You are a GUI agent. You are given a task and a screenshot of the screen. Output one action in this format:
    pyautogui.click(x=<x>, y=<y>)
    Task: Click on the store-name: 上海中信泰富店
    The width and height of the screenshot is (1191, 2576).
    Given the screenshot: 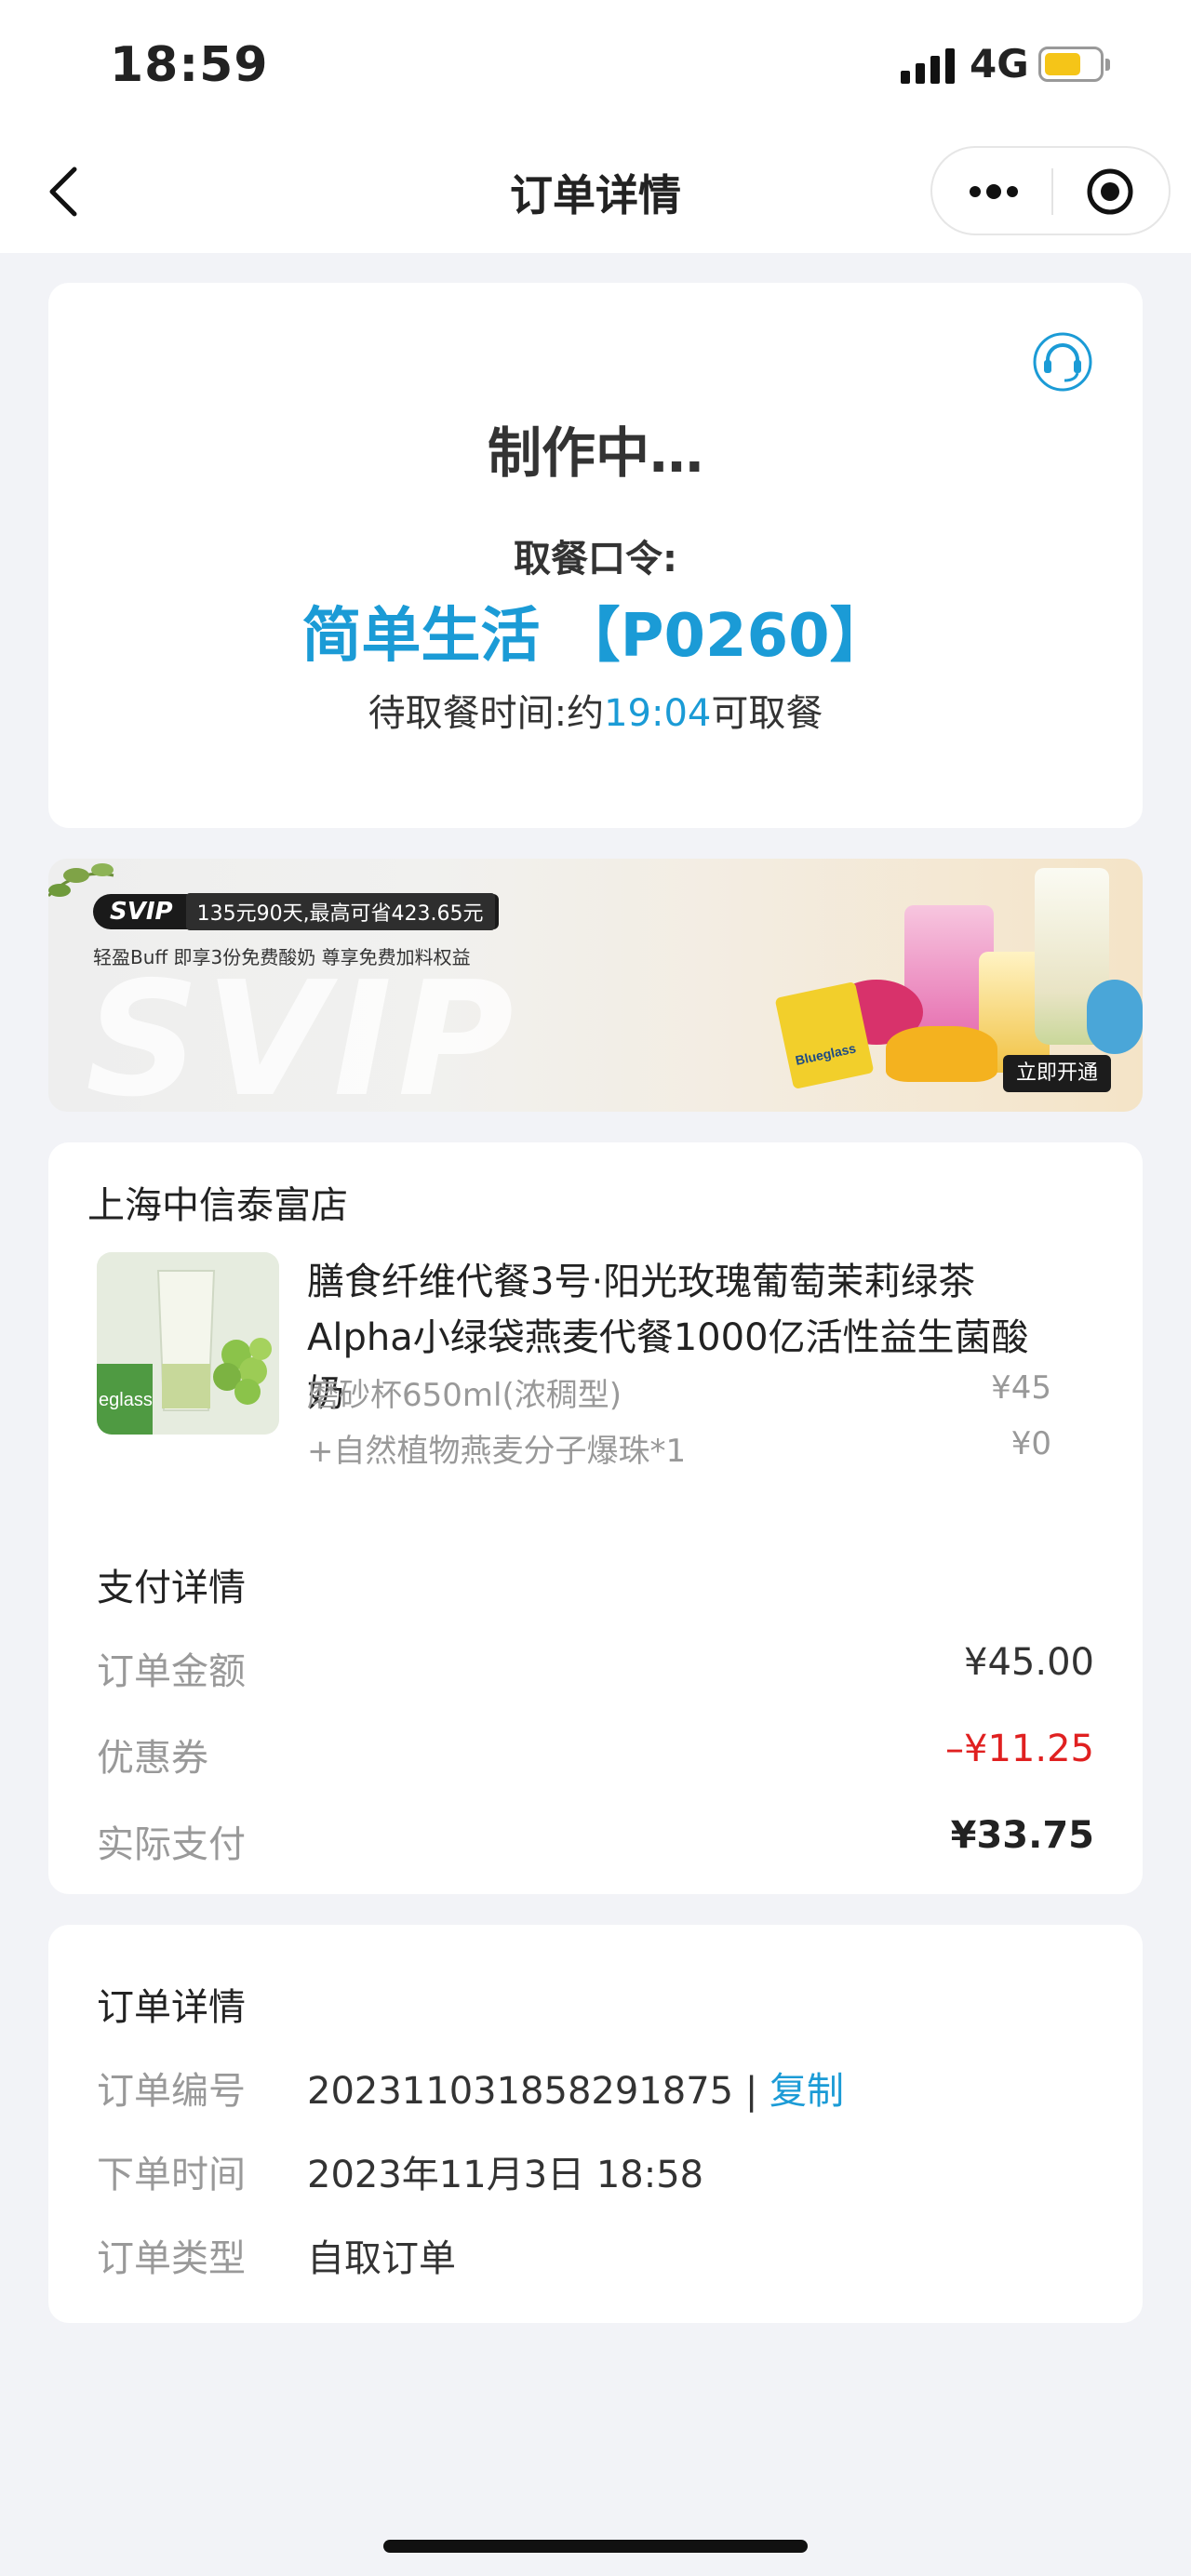 What is the action you would take?
    pyautogui.click(x=217, y=1205)
    